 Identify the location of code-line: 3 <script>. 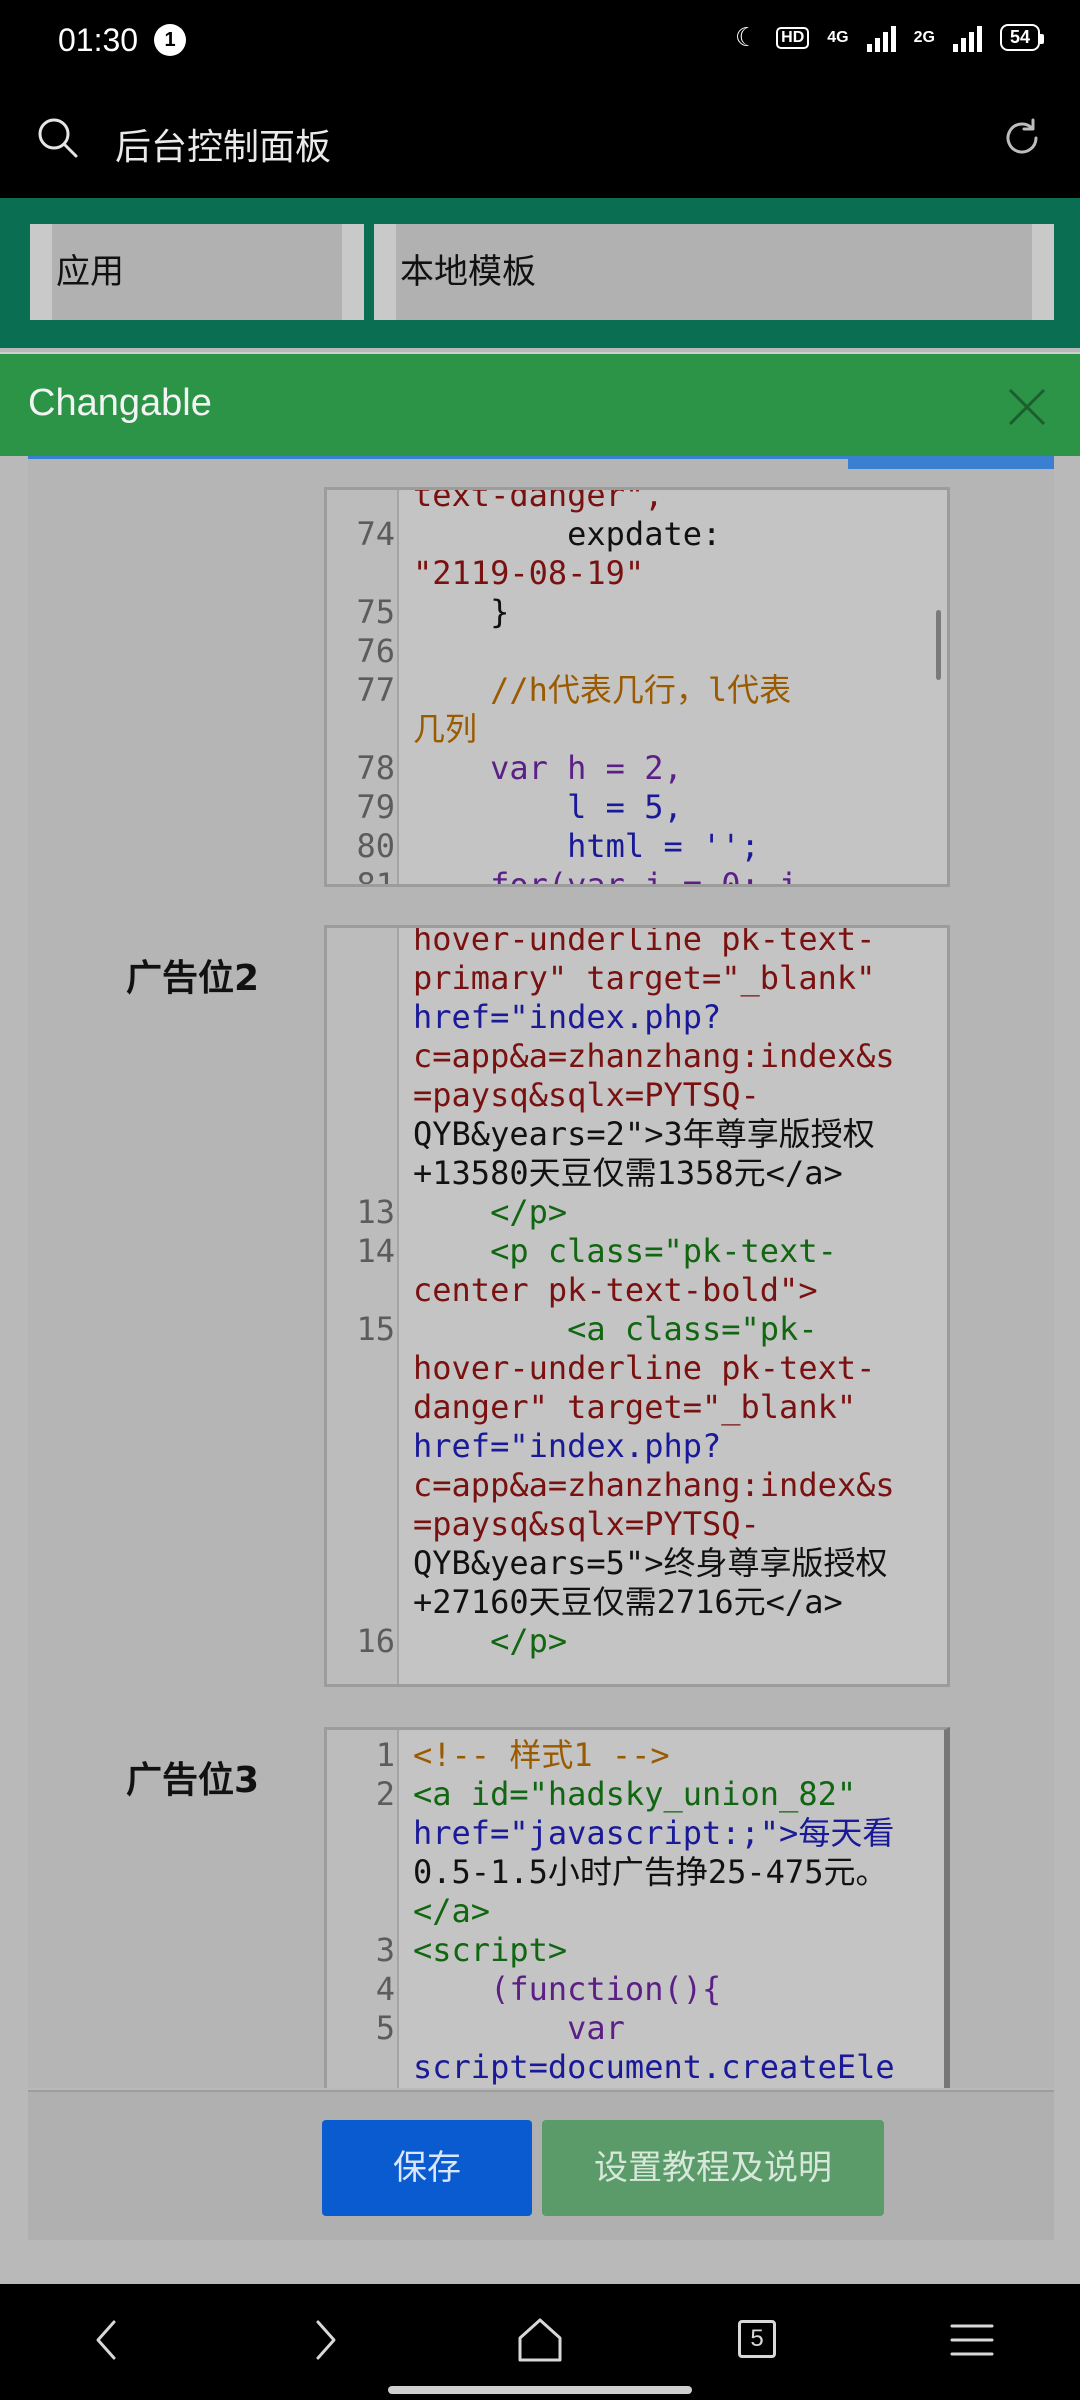
(635, 1950).